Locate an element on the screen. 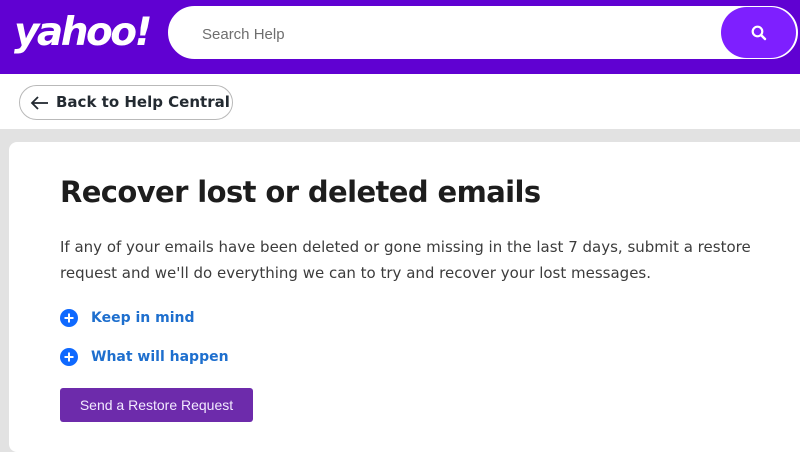 The width and height of the screenshot is (800, 452). yahoo-logo: yahoo! is located at coordinates (83, 33).